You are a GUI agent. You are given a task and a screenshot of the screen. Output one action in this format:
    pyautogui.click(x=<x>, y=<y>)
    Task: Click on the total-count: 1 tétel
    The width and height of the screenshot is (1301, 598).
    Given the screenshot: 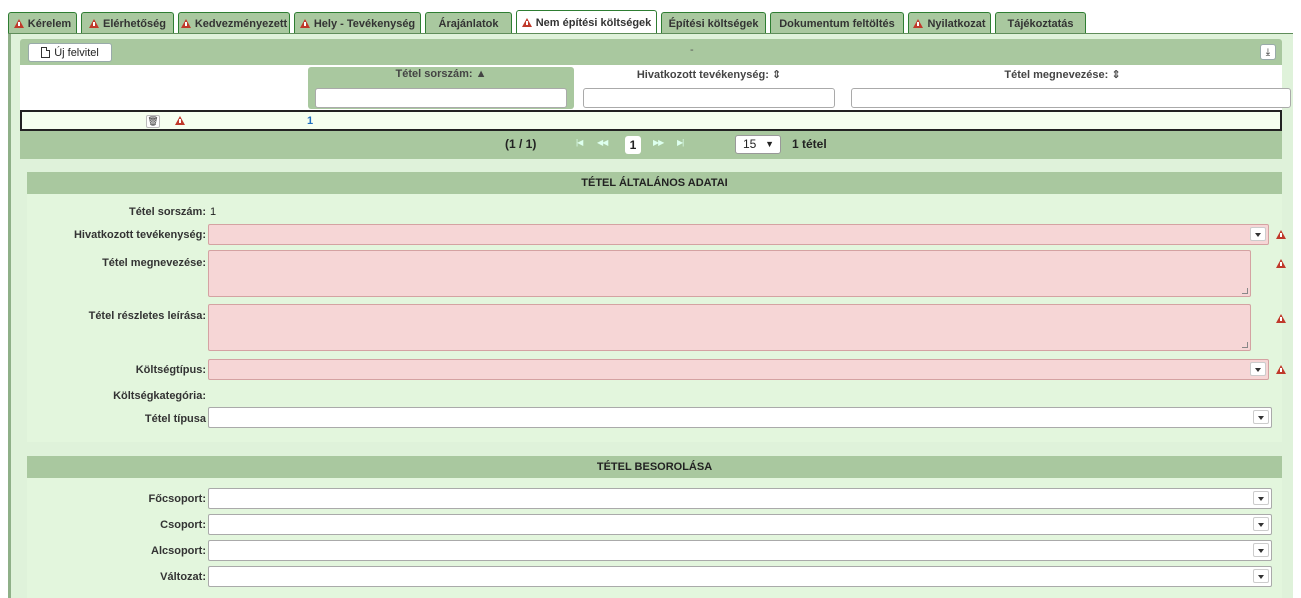 What is the action you would take?
    pyautogui.click(x=809, y=144)
    